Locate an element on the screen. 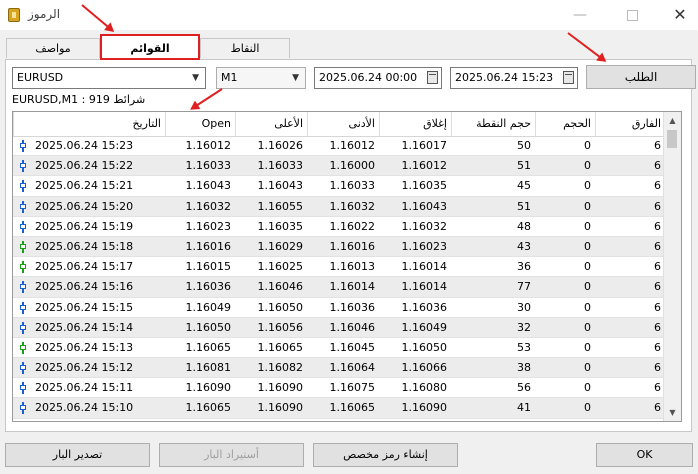 Image resolution: width=698 pixels, height=474 pixels. cell-low: 1.16045 is located at coordinates (352, 347).